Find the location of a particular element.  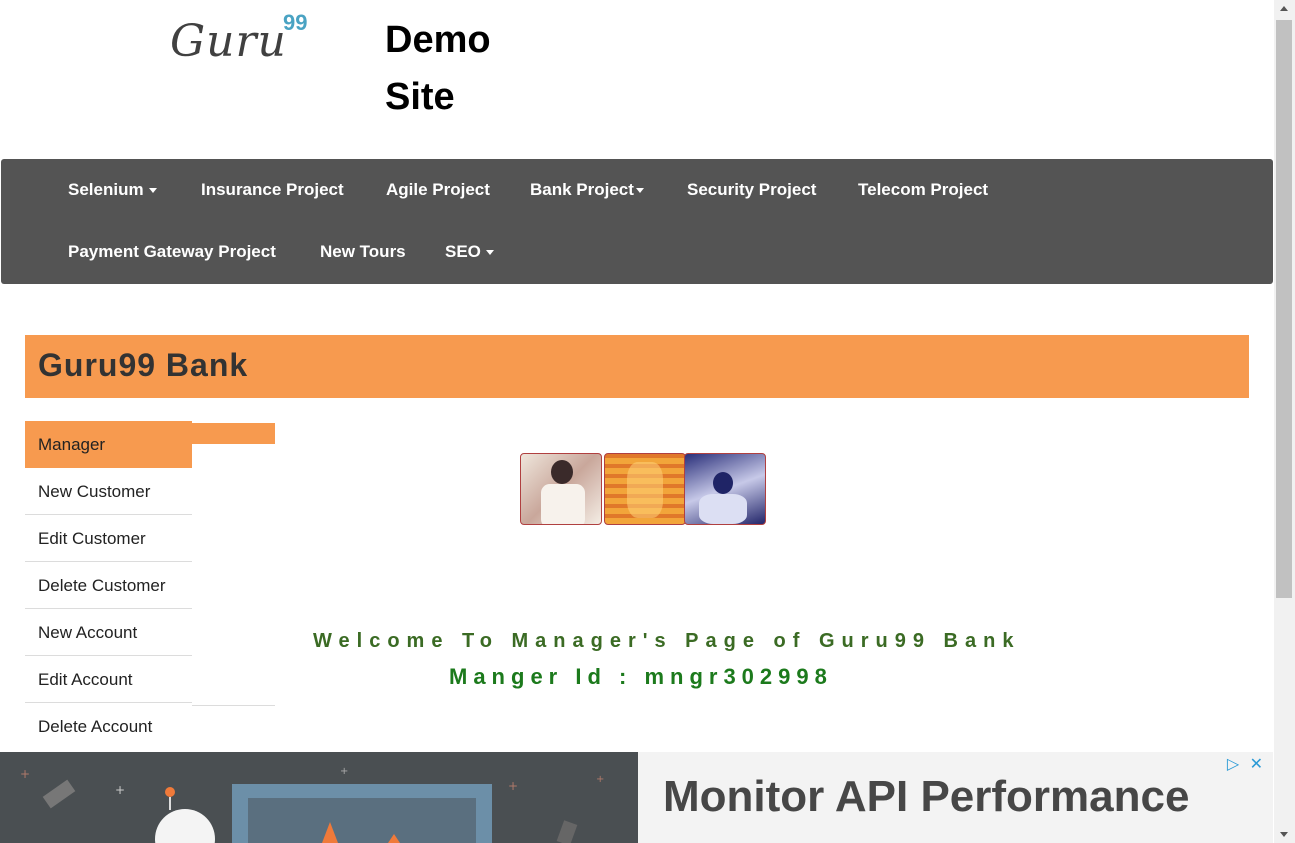

ad-banner: + + + + + Monitor API Performance ▷ ✕ is located at coordinates (636, 797).